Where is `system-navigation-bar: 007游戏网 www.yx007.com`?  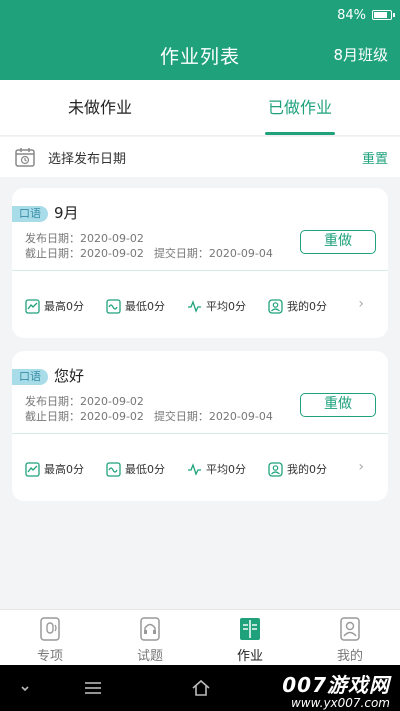 system-navigation-bar: 007游戏网 www.yx007.com is located at coordinates (200, 688).